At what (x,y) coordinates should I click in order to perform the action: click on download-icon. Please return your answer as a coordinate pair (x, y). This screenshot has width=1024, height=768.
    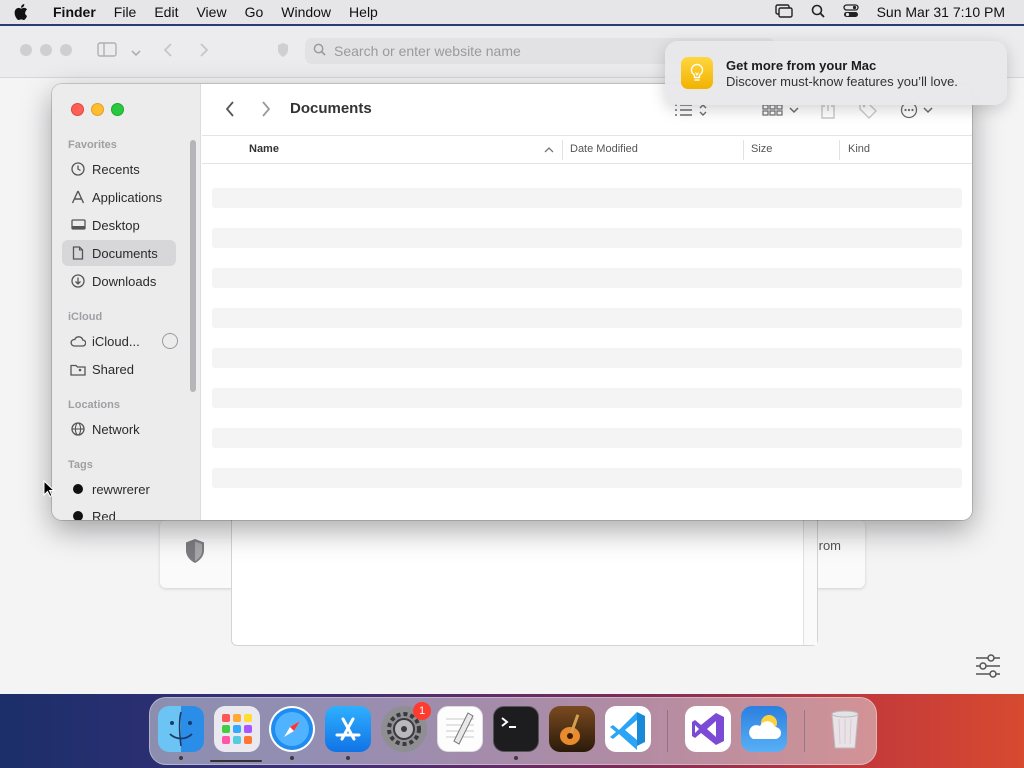
    Looking at the image, I should click on (78, 281).